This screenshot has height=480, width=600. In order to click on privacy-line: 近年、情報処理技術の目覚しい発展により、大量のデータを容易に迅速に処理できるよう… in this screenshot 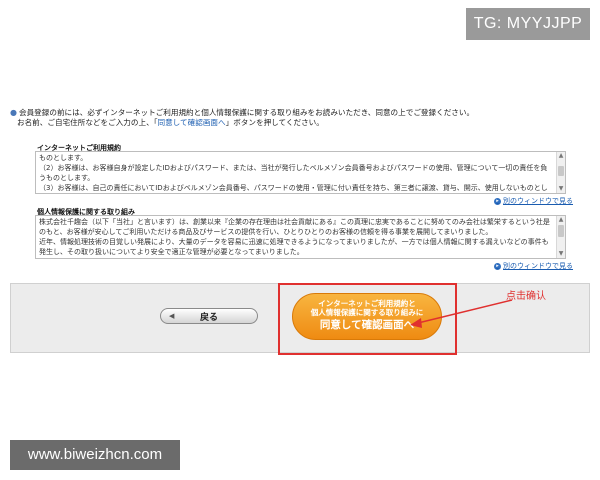, I will do `click(294, 247)`.